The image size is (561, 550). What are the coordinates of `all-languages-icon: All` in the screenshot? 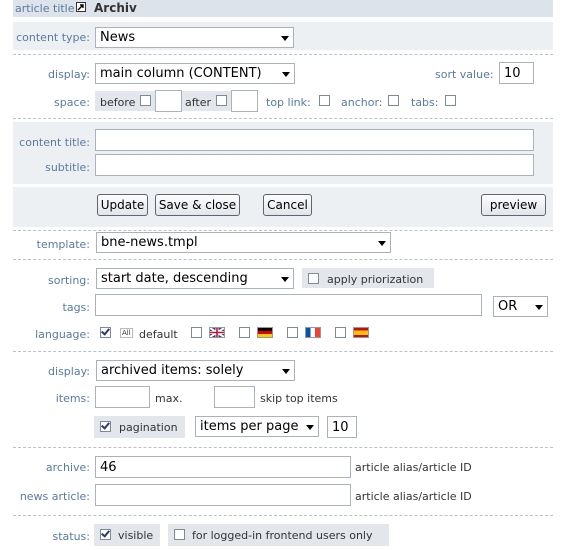 It's located at (126, 333).